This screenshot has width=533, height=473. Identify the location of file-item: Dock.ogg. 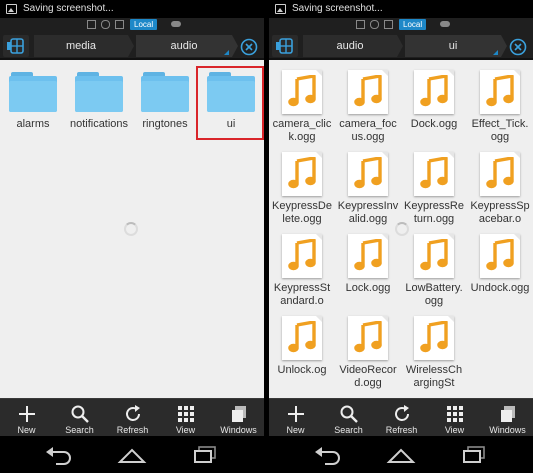
(434, 96).